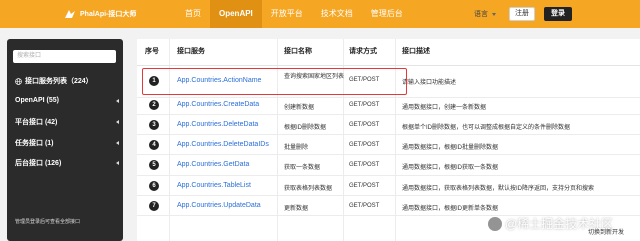 The image size is (640, 241). I want to click on language-select: 语言, so click(485, 14).